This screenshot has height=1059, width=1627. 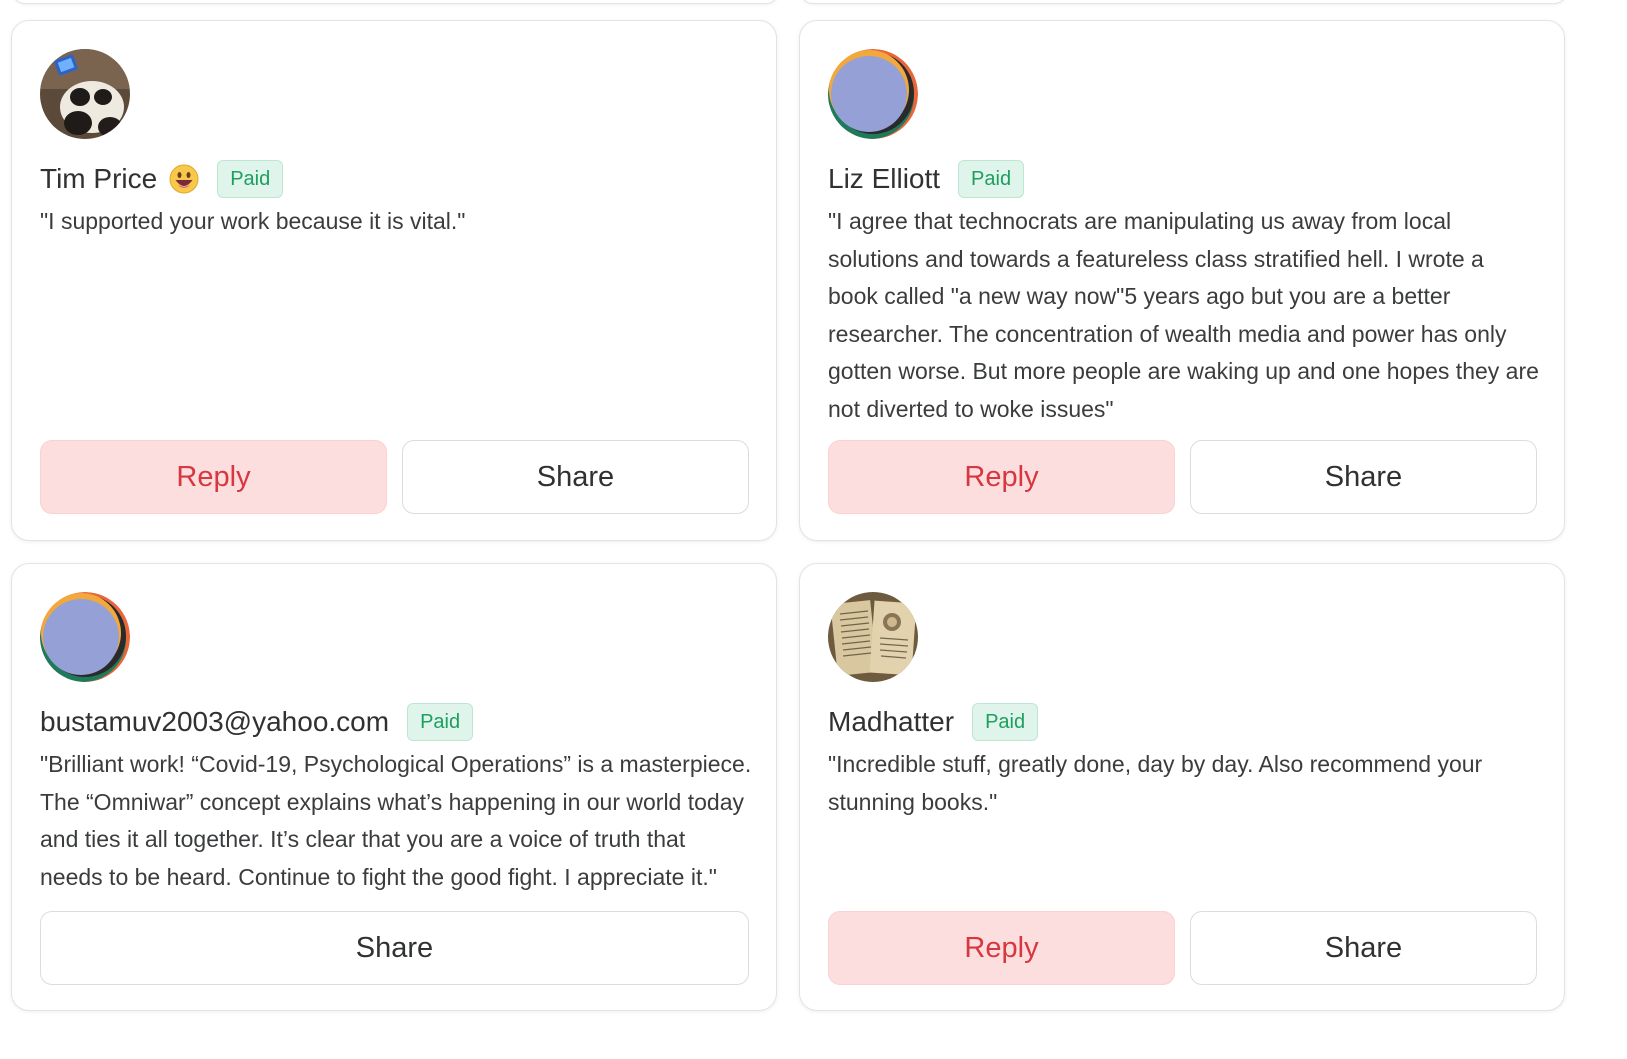 I want to click on panda-photo-icon, so click(x=85, y=94).